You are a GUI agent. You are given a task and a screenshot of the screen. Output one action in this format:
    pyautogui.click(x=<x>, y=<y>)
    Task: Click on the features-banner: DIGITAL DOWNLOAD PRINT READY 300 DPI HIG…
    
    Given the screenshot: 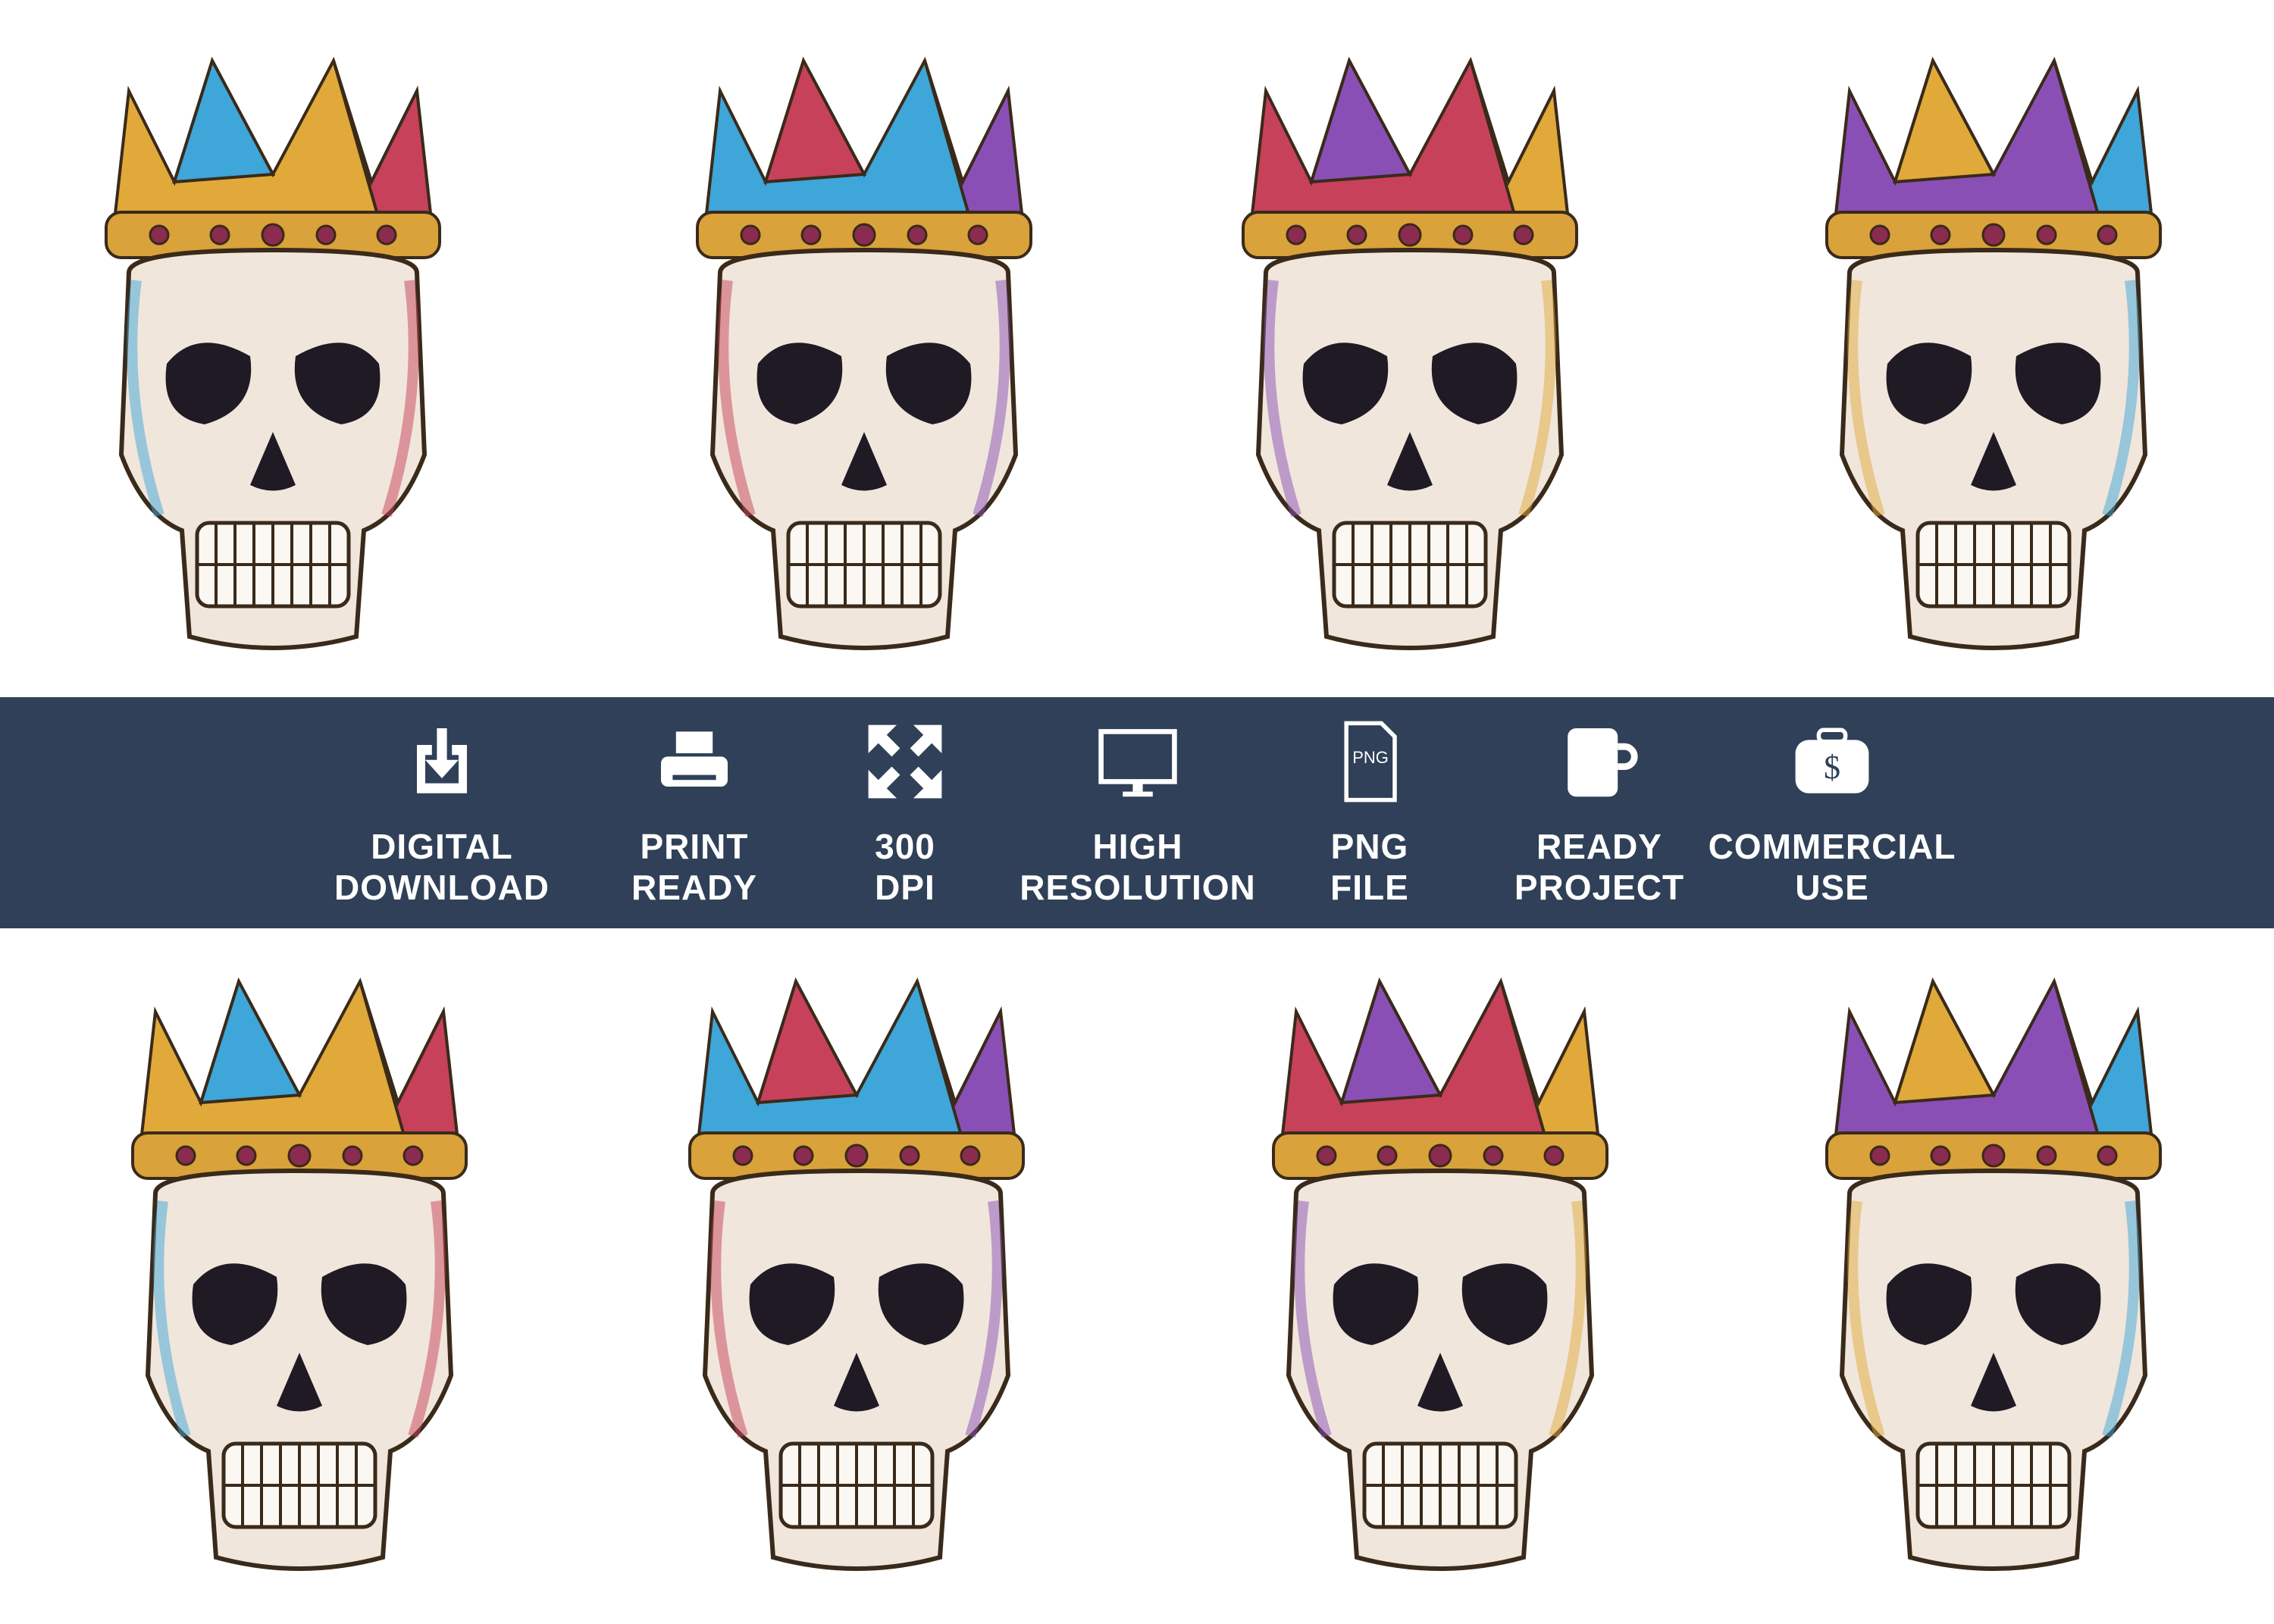 What is the action you would take?
    pyautogui.click(x=1137, y=812)
    